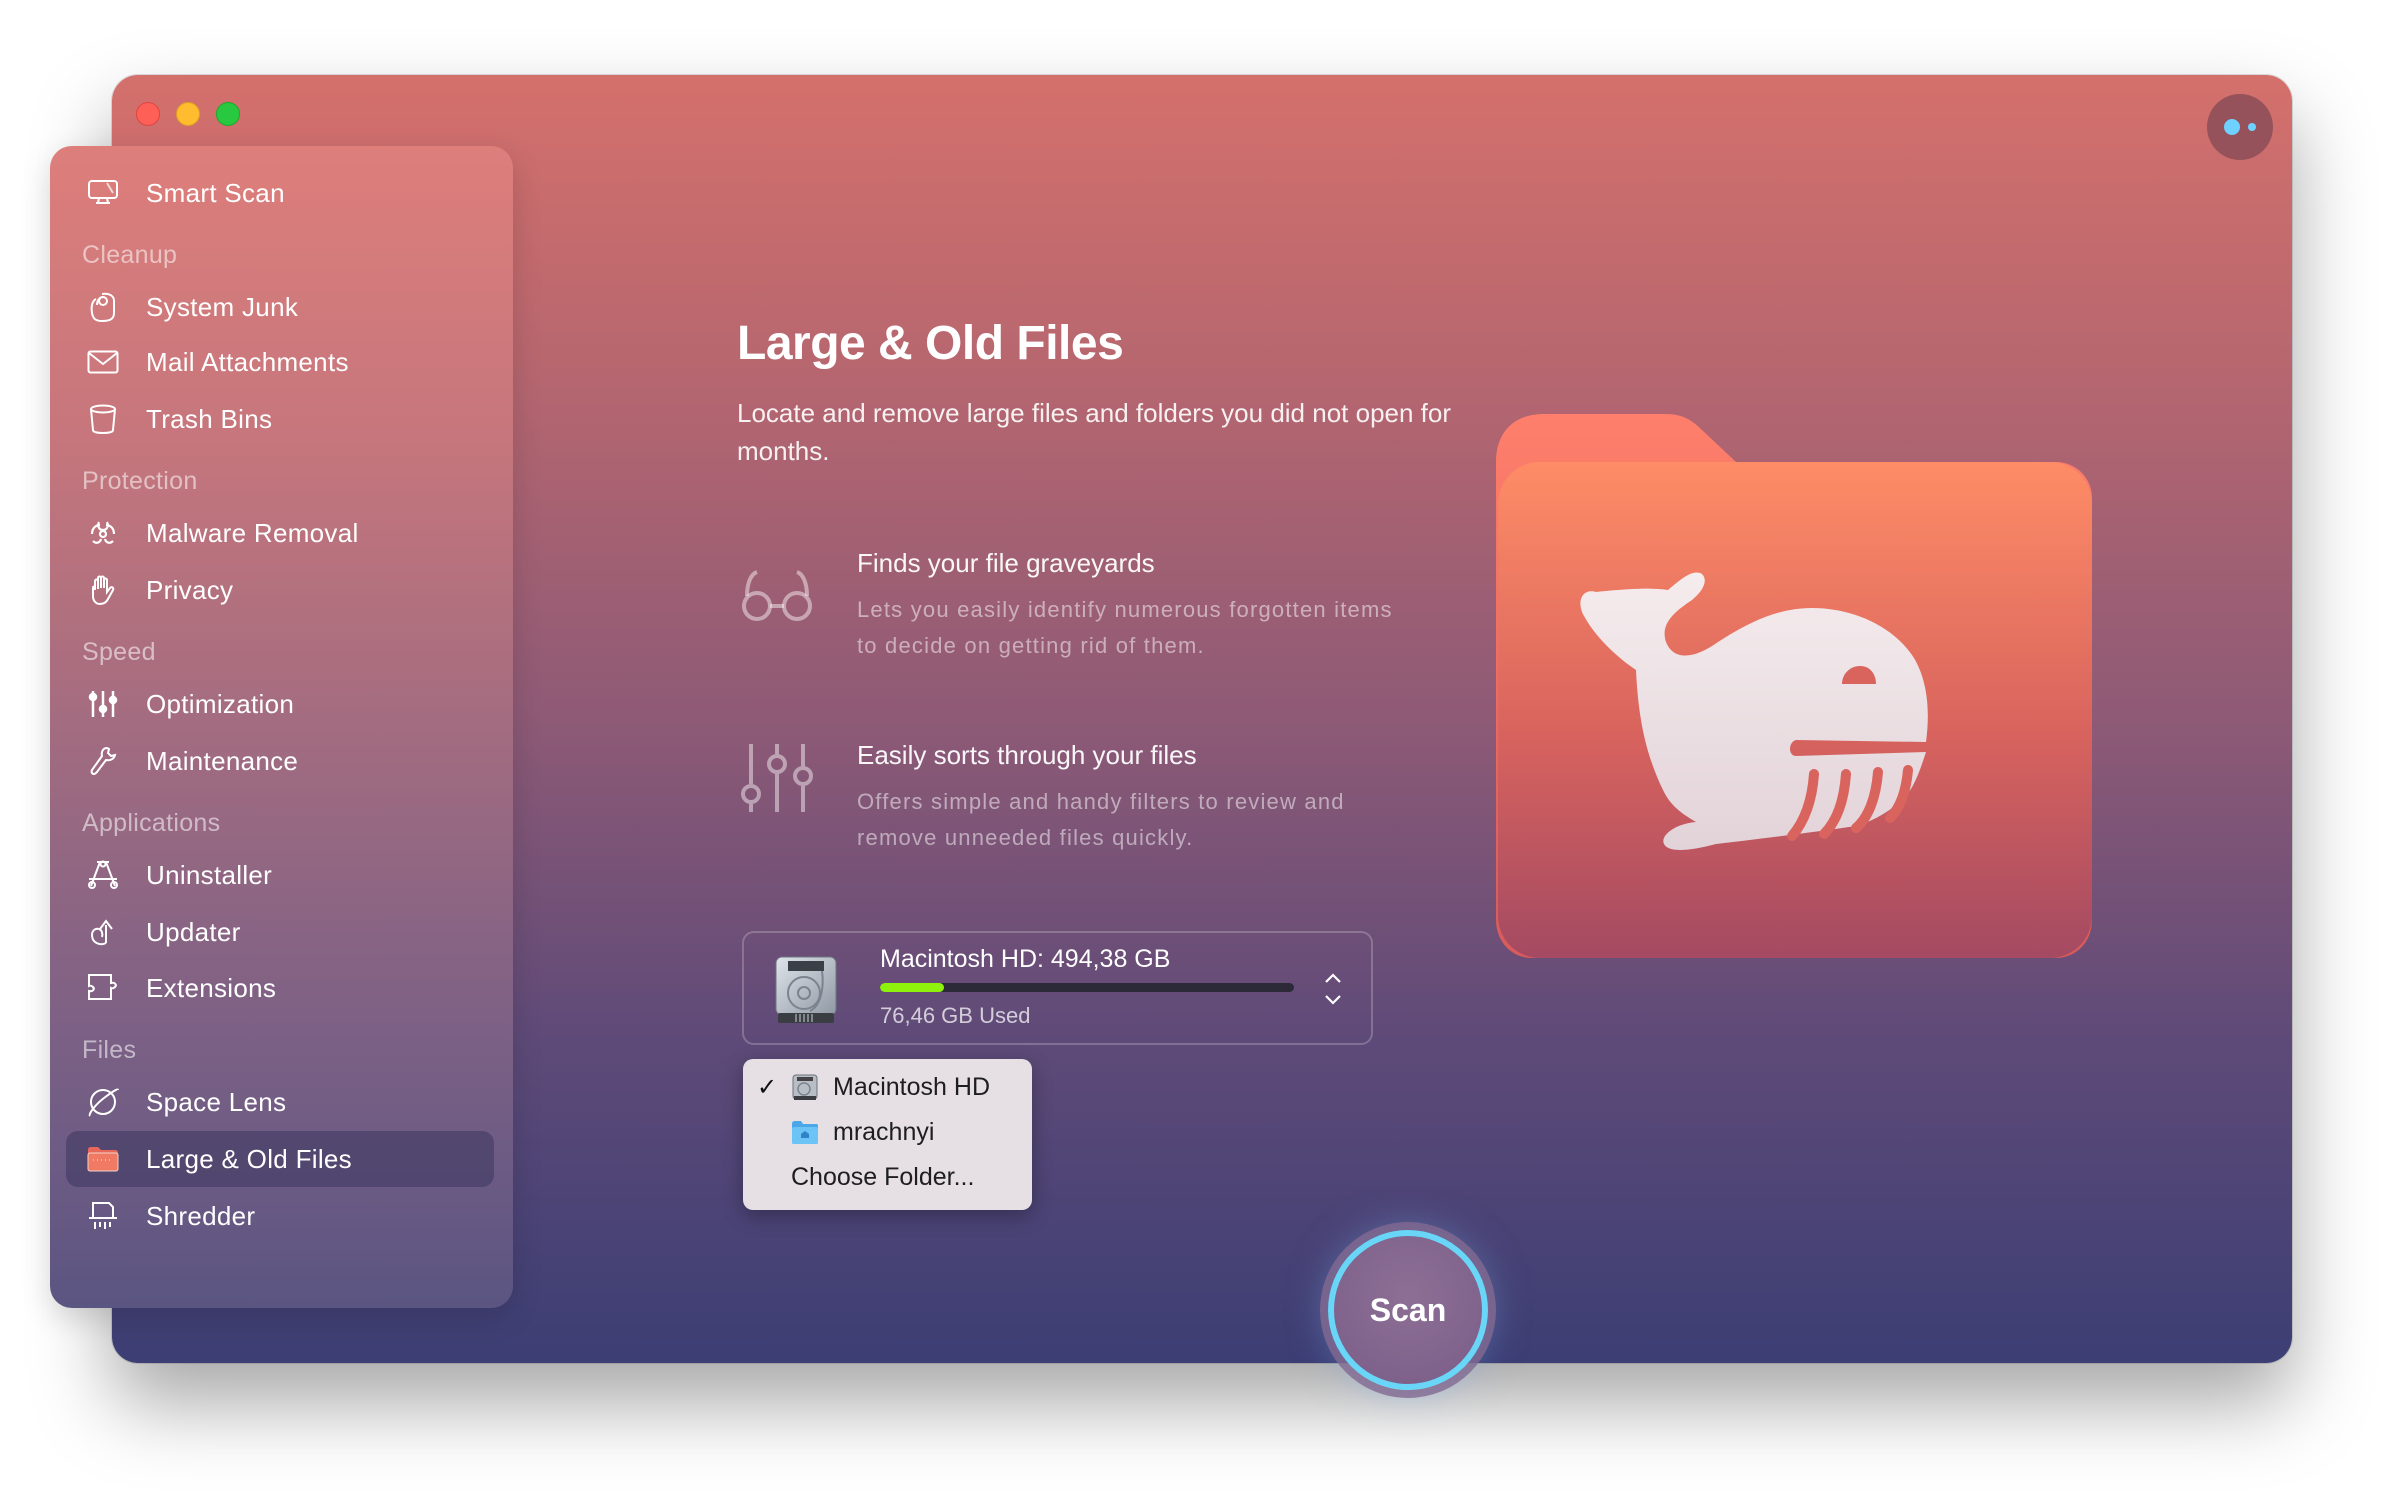 The image size is (2404, 1512). Describe the element at coordinates (280, 932) in the screenshot. I see `sidebar-item-updater: Updater` at that location.